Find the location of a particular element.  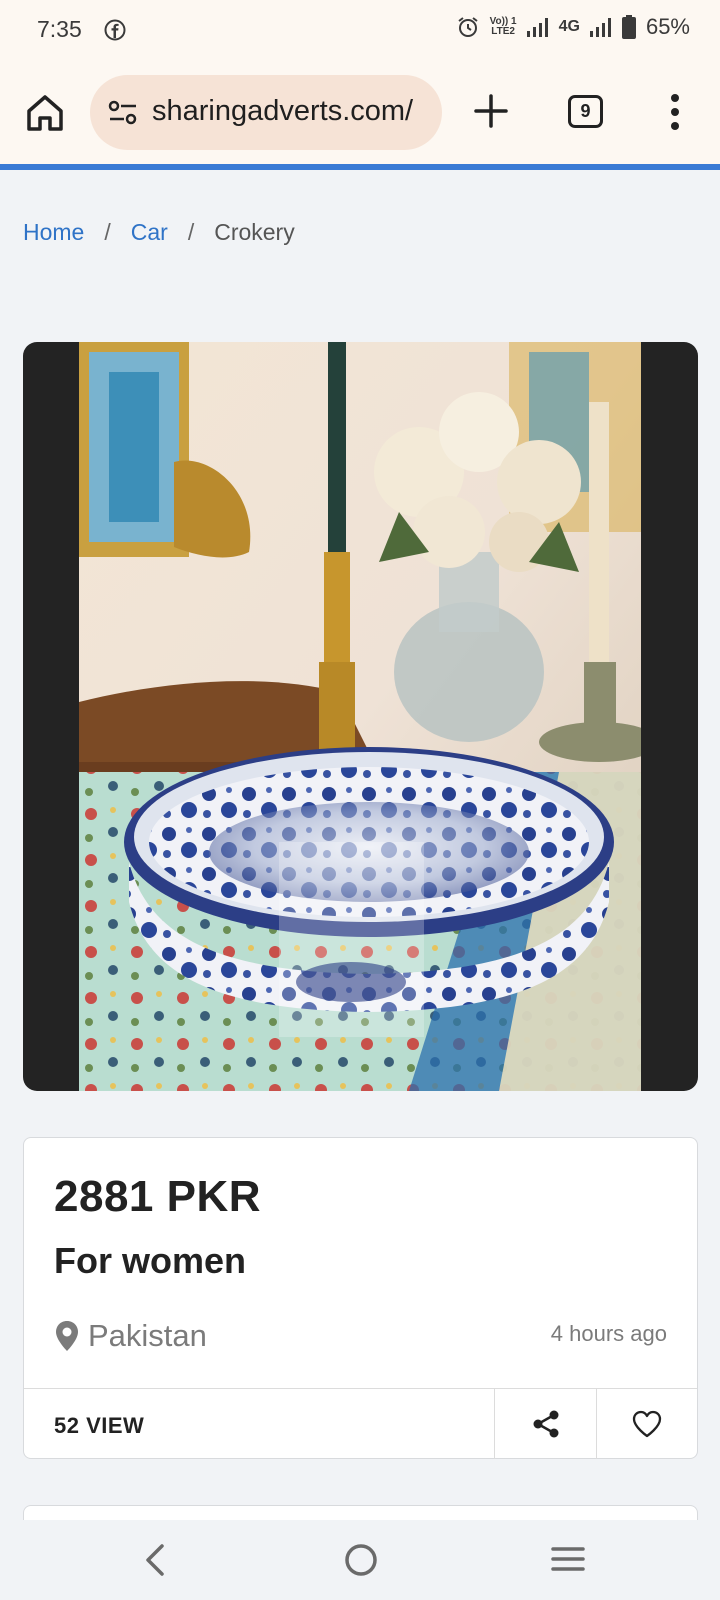

posted-time: 4 hours ago is located at coordinates (608, 1333).